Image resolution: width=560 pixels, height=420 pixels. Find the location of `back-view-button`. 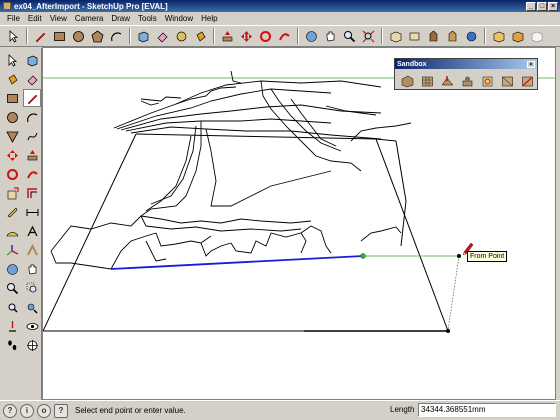

back-view-button is located at coordinates (471, 36).